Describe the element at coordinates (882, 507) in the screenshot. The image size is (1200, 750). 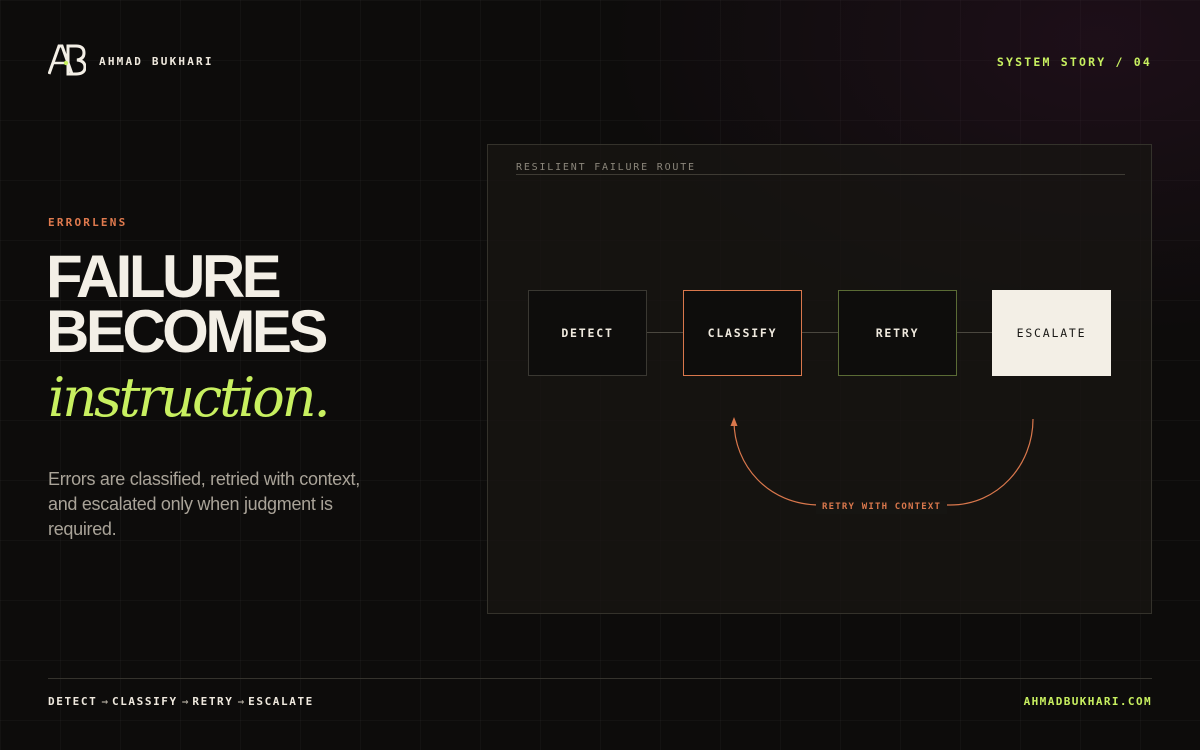
I see `retry-loop-label: RETRY WITH CONTEXT` at that location.